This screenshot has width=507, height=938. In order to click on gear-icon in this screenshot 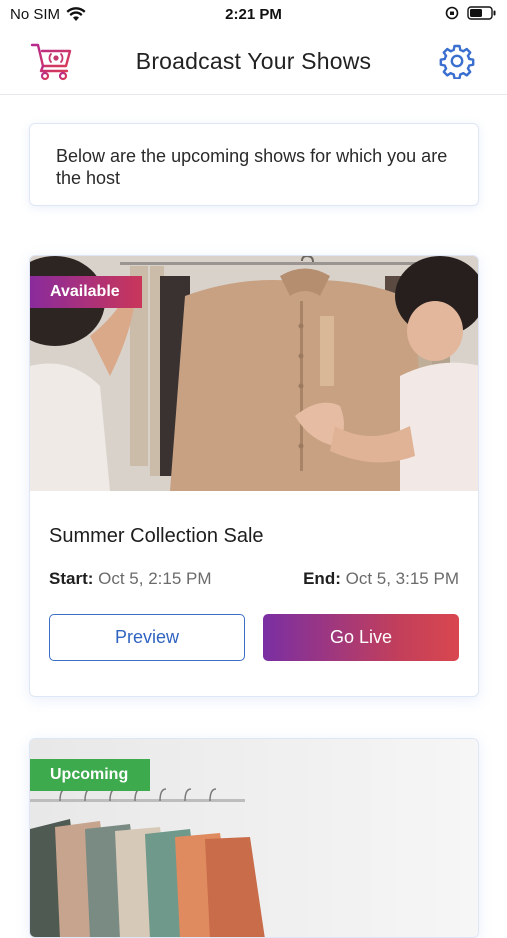, I will do `click(457, 61)`.